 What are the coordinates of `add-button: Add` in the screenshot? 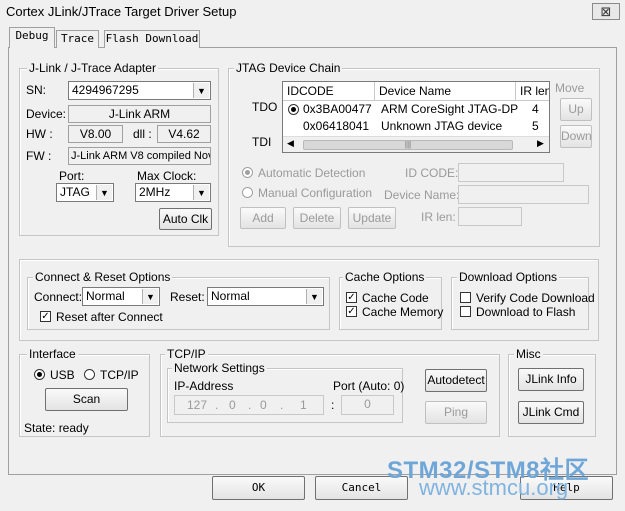 It's located at (263, 218).